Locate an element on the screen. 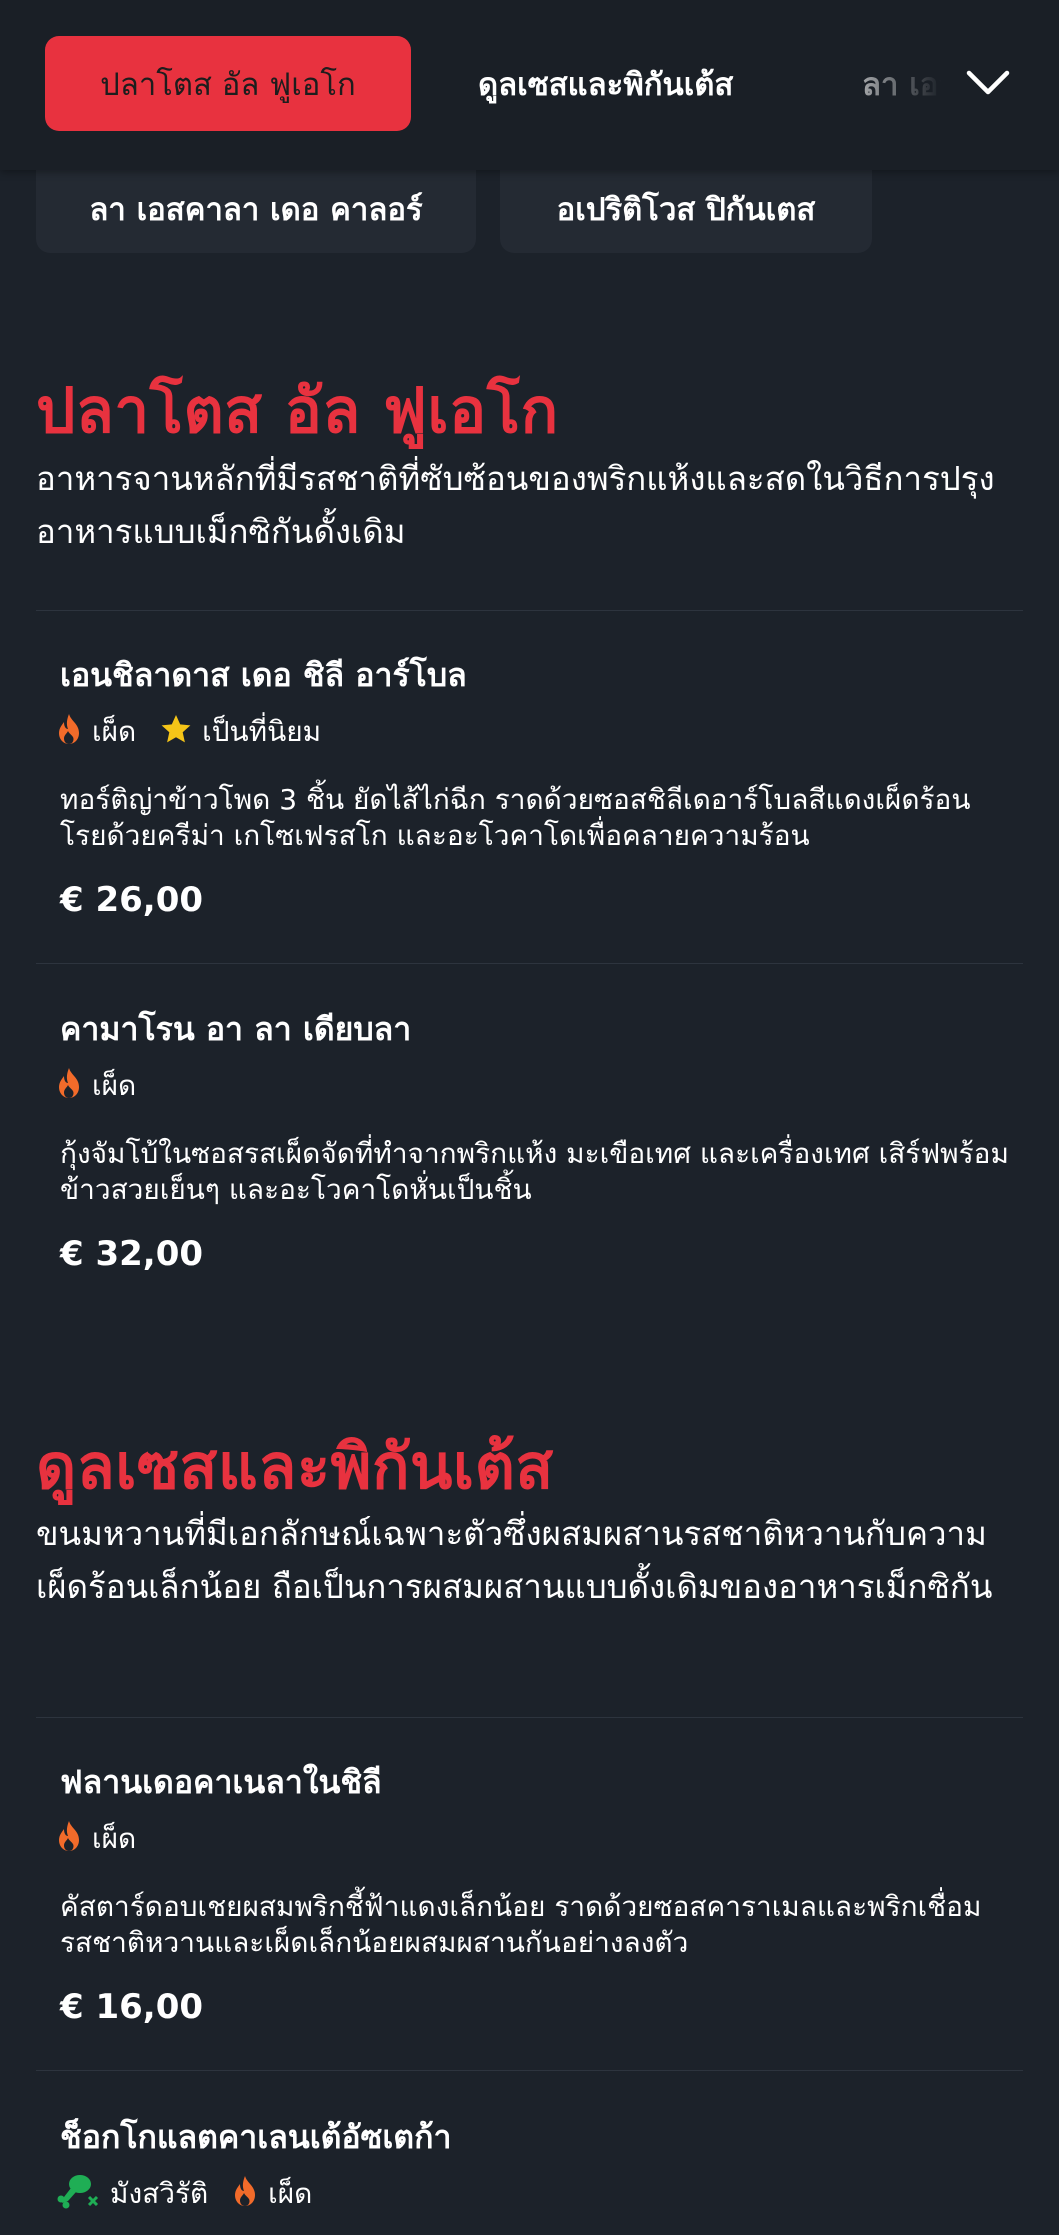  chevron-down-icon is located at coordinates (988, 83).